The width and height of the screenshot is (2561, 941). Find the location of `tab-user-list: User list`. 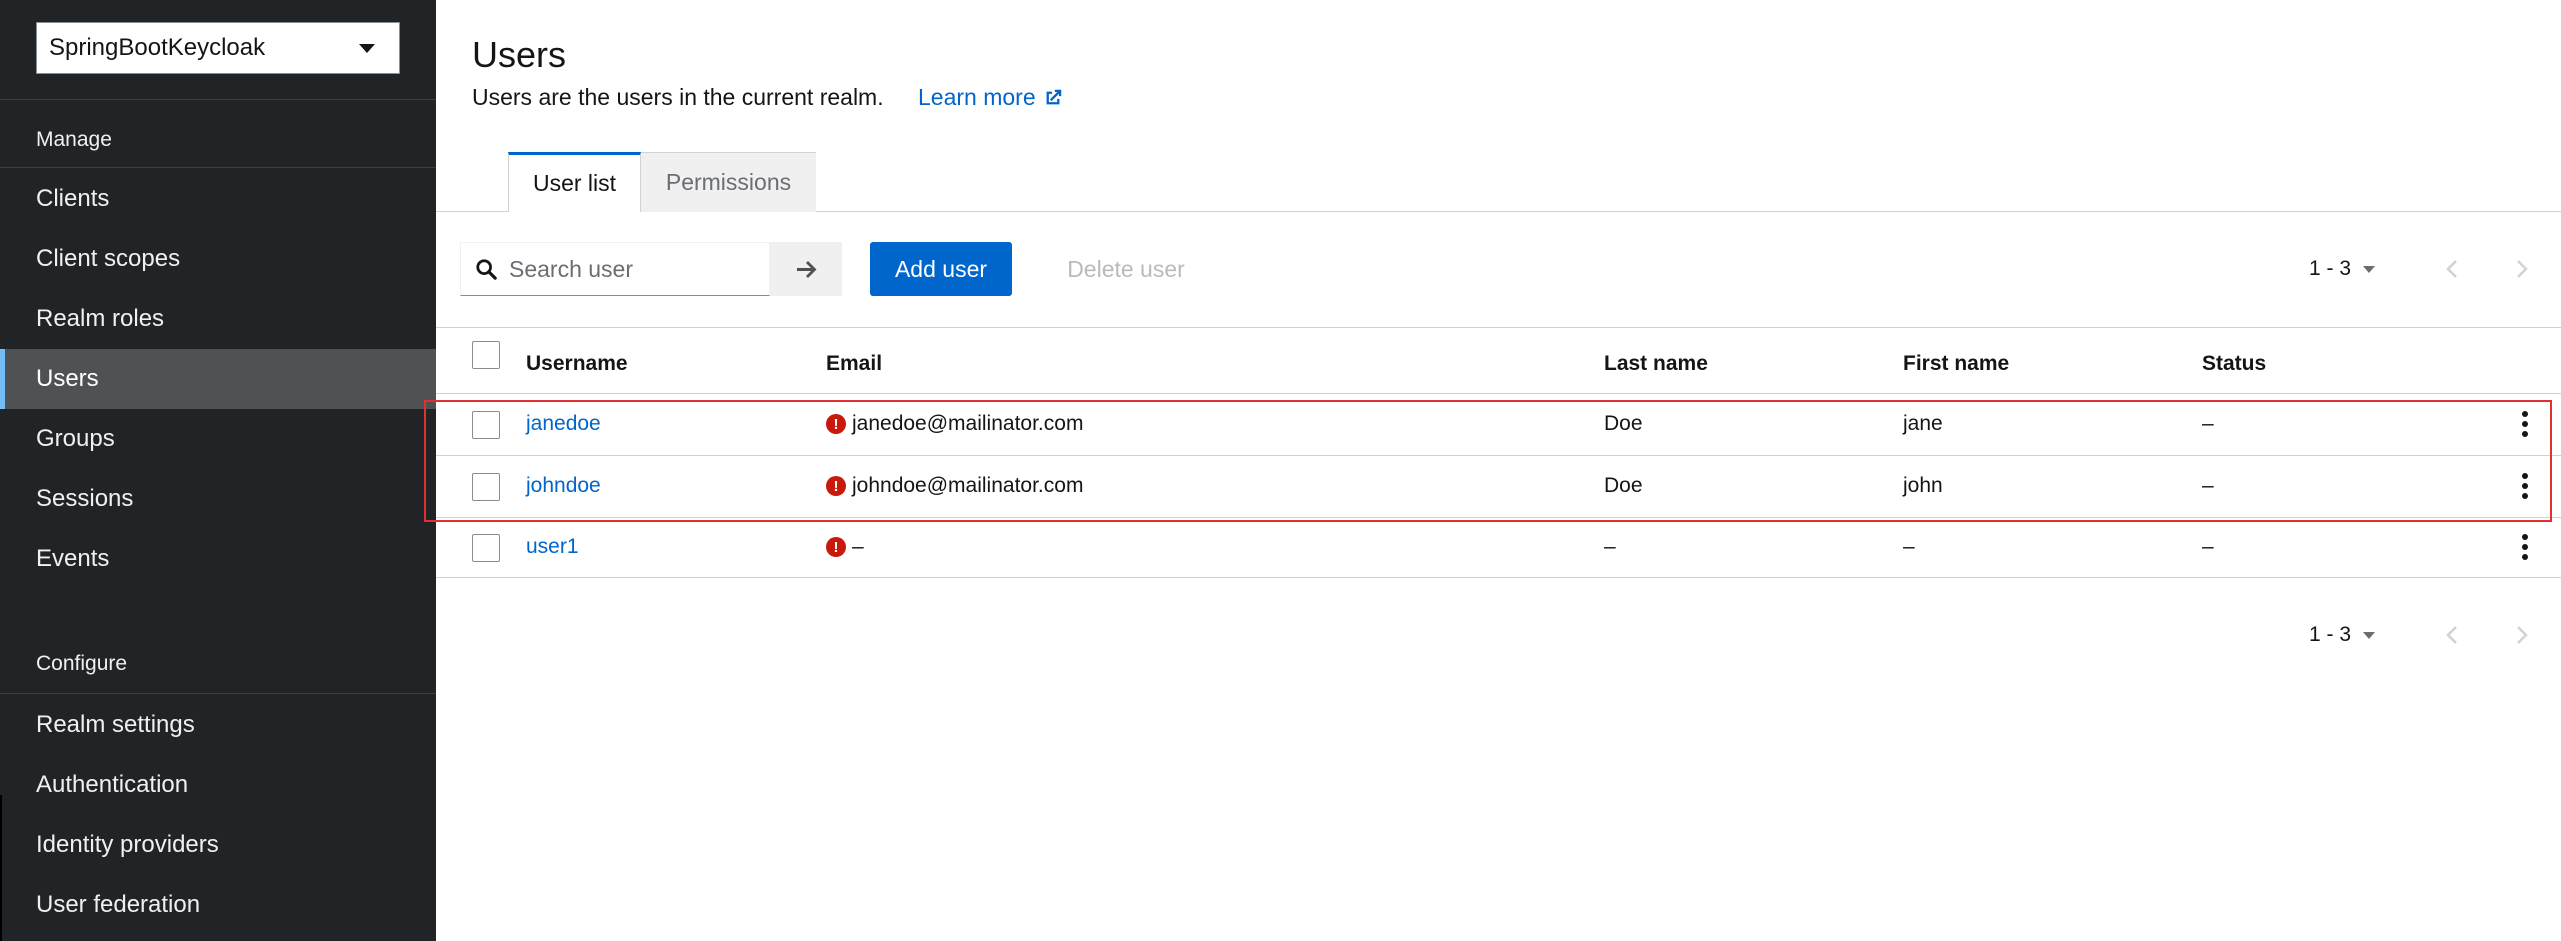

tab-user-list: User list is located at coordinates (574, 182).